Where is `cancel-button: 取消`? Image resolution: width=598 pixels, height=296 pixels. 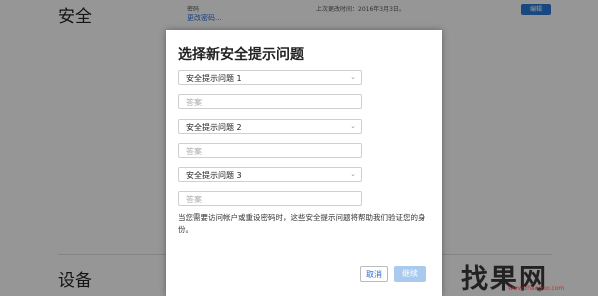 cancel-button: 取消 is located at coordinates (374, 274).